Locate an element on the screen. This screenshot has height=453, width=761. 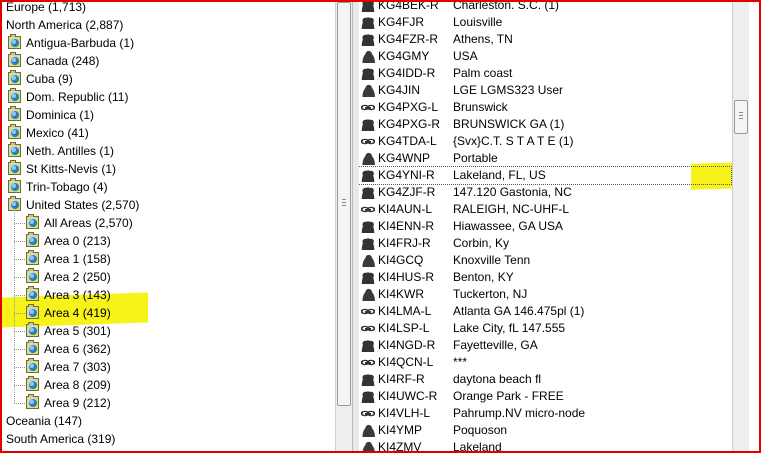
tree-node: Dom. Republic (11) is located at coordinates (68, 97).